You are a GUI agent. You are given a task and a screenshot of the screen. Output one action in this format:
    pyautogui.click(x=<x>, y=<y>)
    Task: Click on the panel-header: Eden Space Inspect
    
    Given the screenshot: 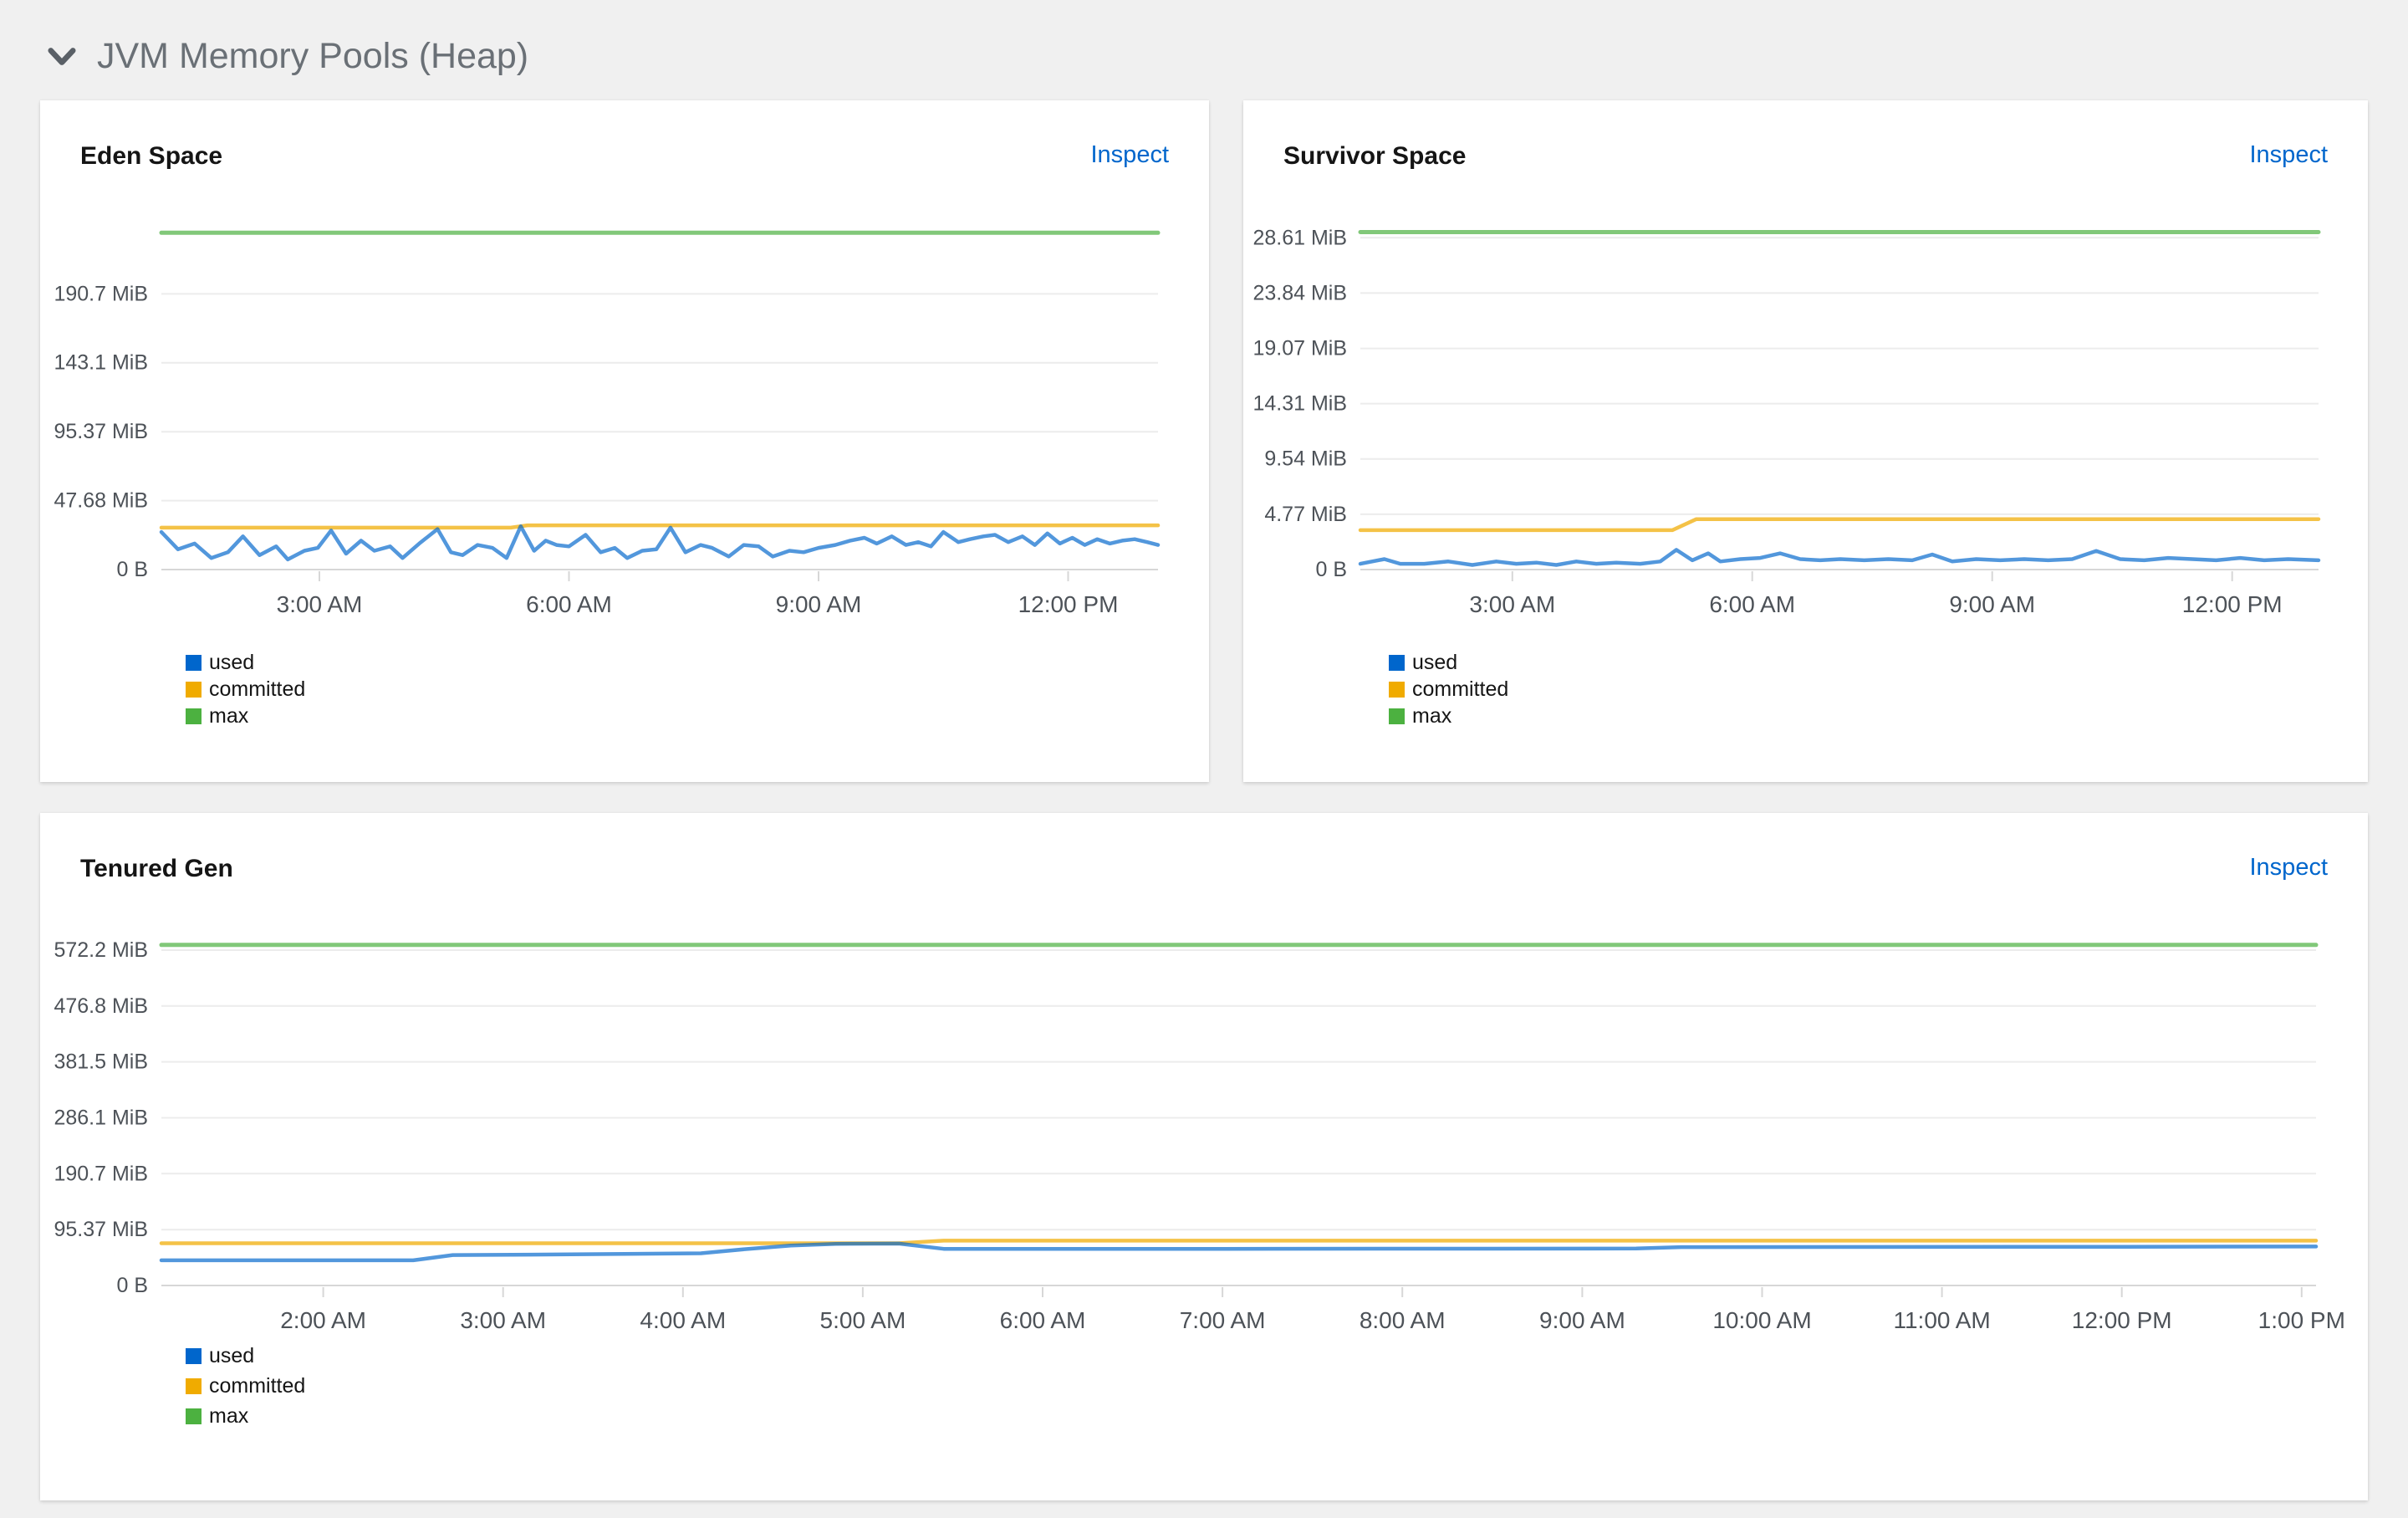 What is the action you would take?
    pyautogui.click(x=625, y=155)
    